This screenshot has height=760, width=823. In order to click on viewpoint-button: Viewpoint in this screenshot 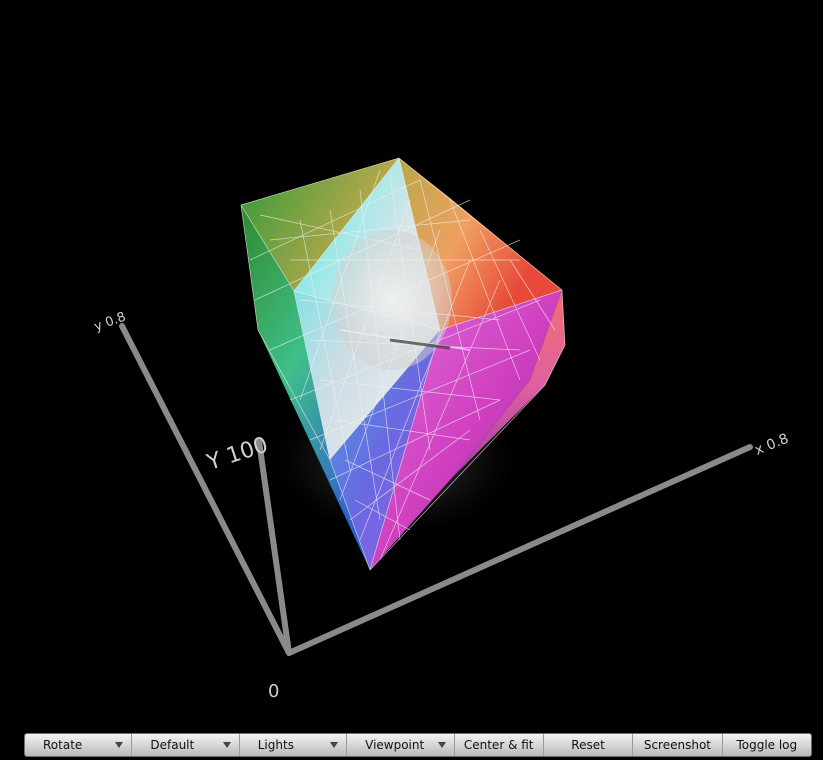, I will do `click(401, 745)`.